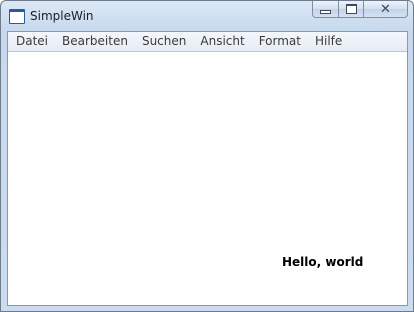  I want to click on menu-suchen: Suchen, so click(164, 41).